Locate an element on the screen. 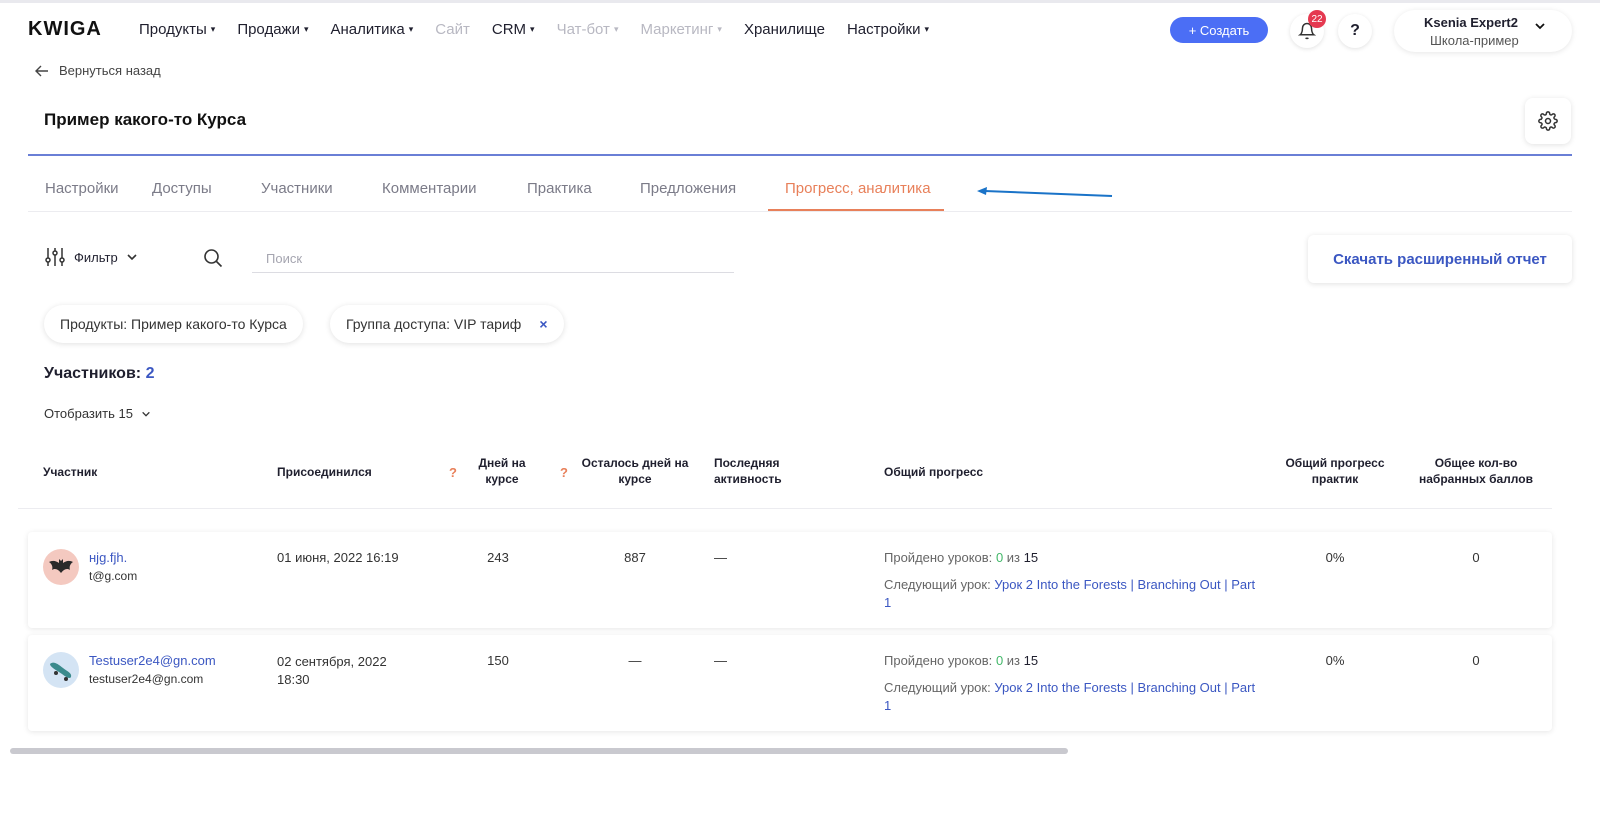 This screenshot has height=823, width=1600. nav-item-sales: Продажи ▾ is located at coordinates (272, 29).